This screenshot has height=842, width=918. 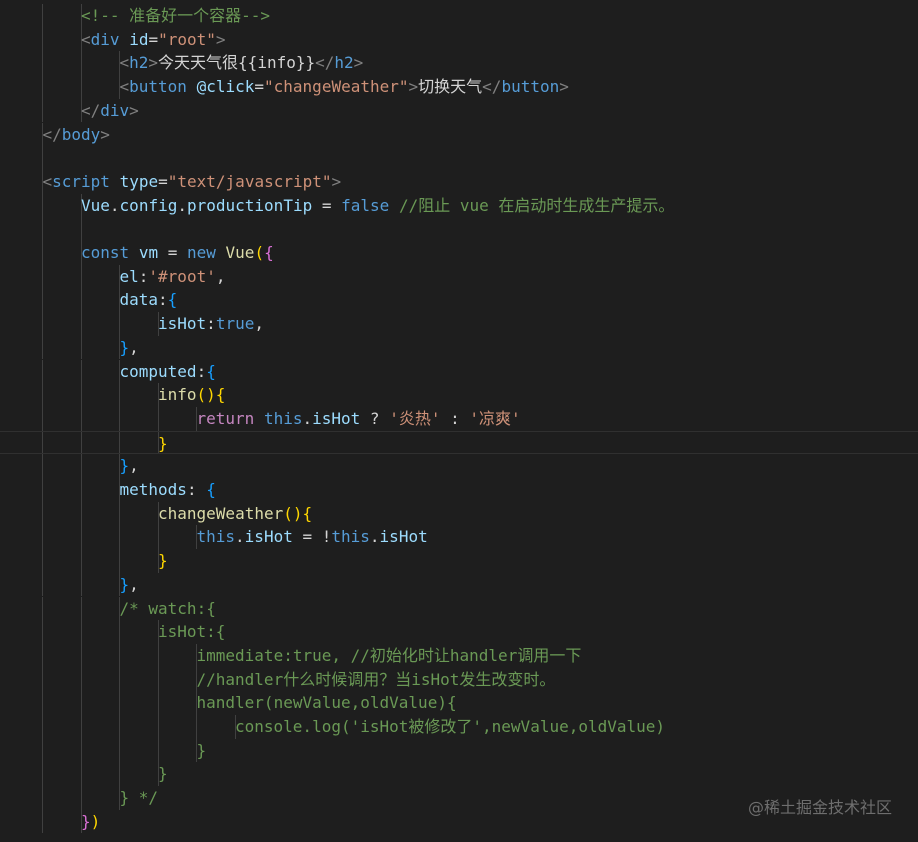 I want to click on code-line: const vm = new Vue({, so click(x=459, y=253).